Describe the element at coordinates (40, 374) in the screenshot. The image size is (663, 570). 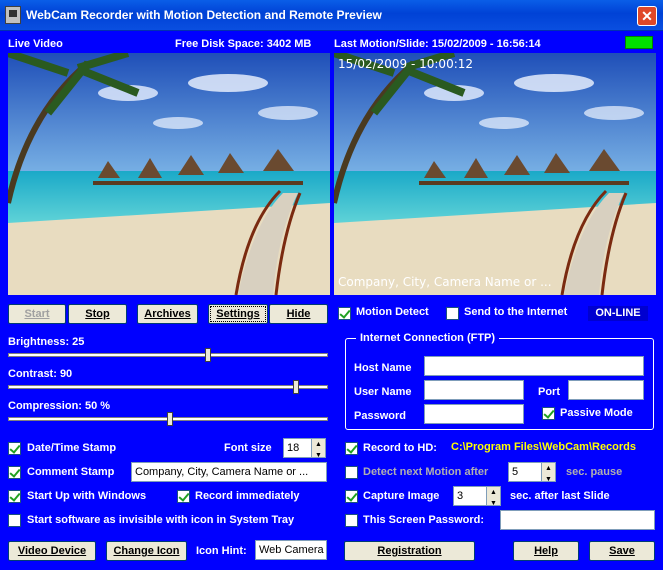
I see `contrast-label: Contrast: 90` at that location.